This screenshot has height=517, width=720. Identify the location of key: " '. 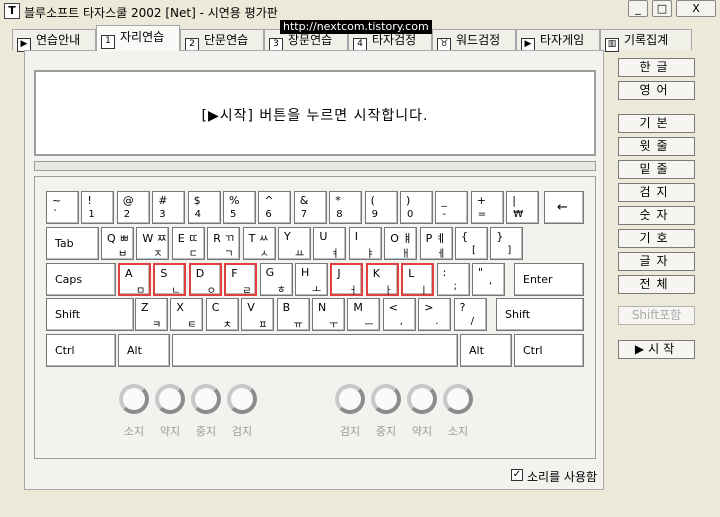
(488, 279).